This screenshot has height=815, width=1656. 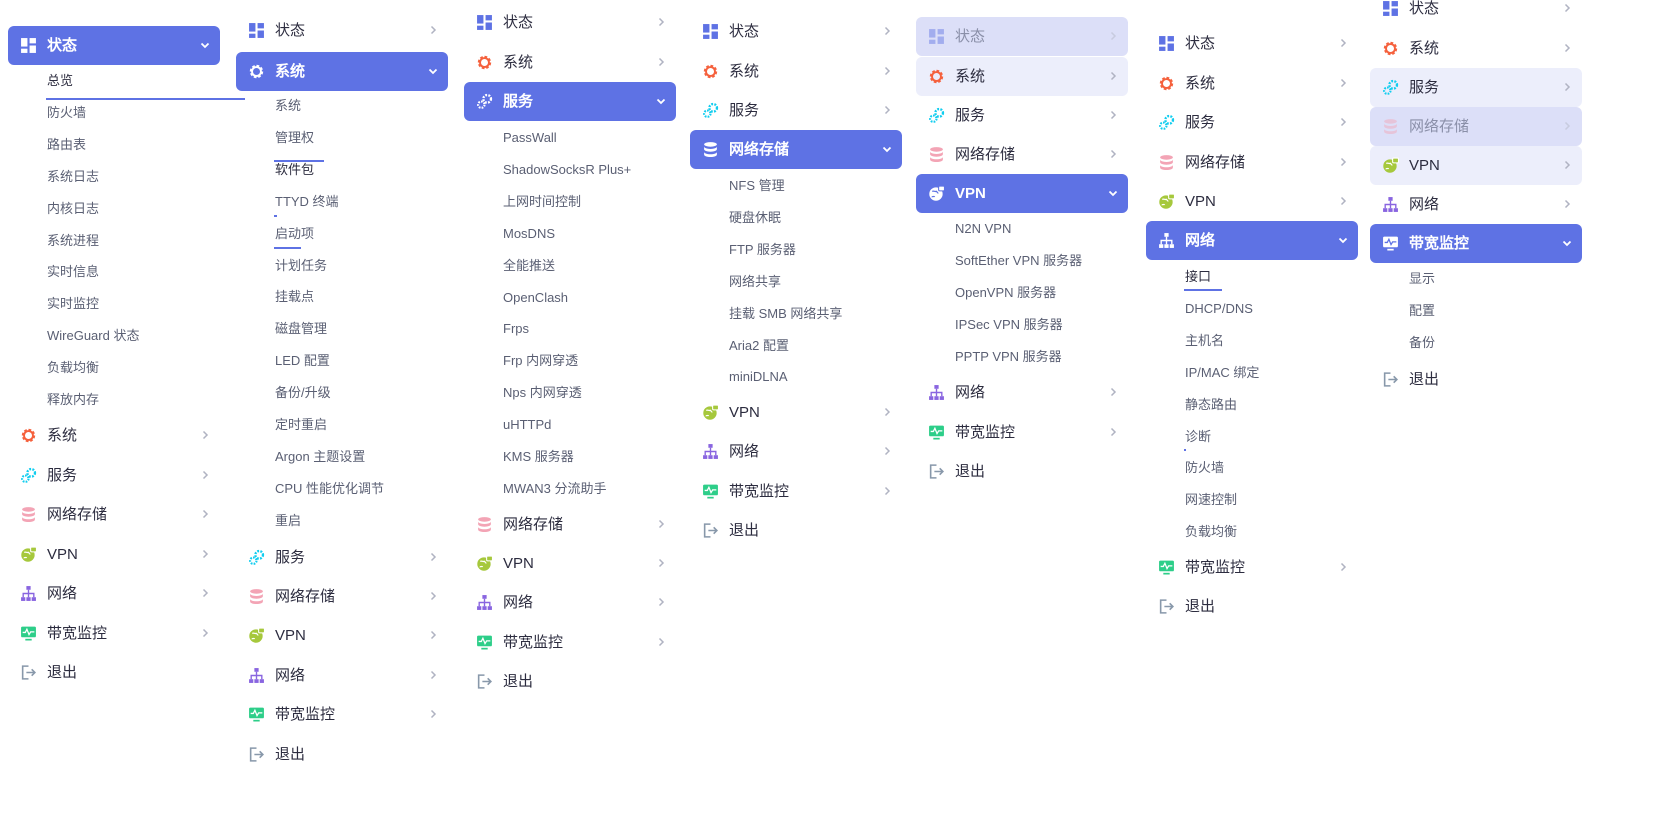 I want to click on submenu-item: 全能推送, so click(x=529, y=266).